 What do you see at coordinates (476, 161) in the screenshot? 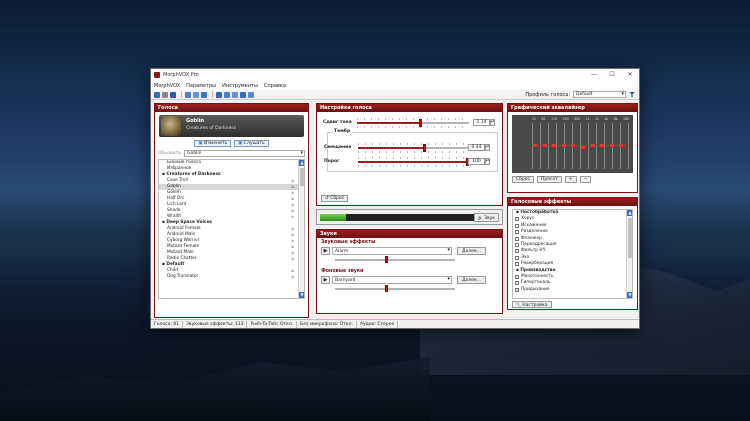
I see `threshold-value: 100` at bounding box center [476, 161].